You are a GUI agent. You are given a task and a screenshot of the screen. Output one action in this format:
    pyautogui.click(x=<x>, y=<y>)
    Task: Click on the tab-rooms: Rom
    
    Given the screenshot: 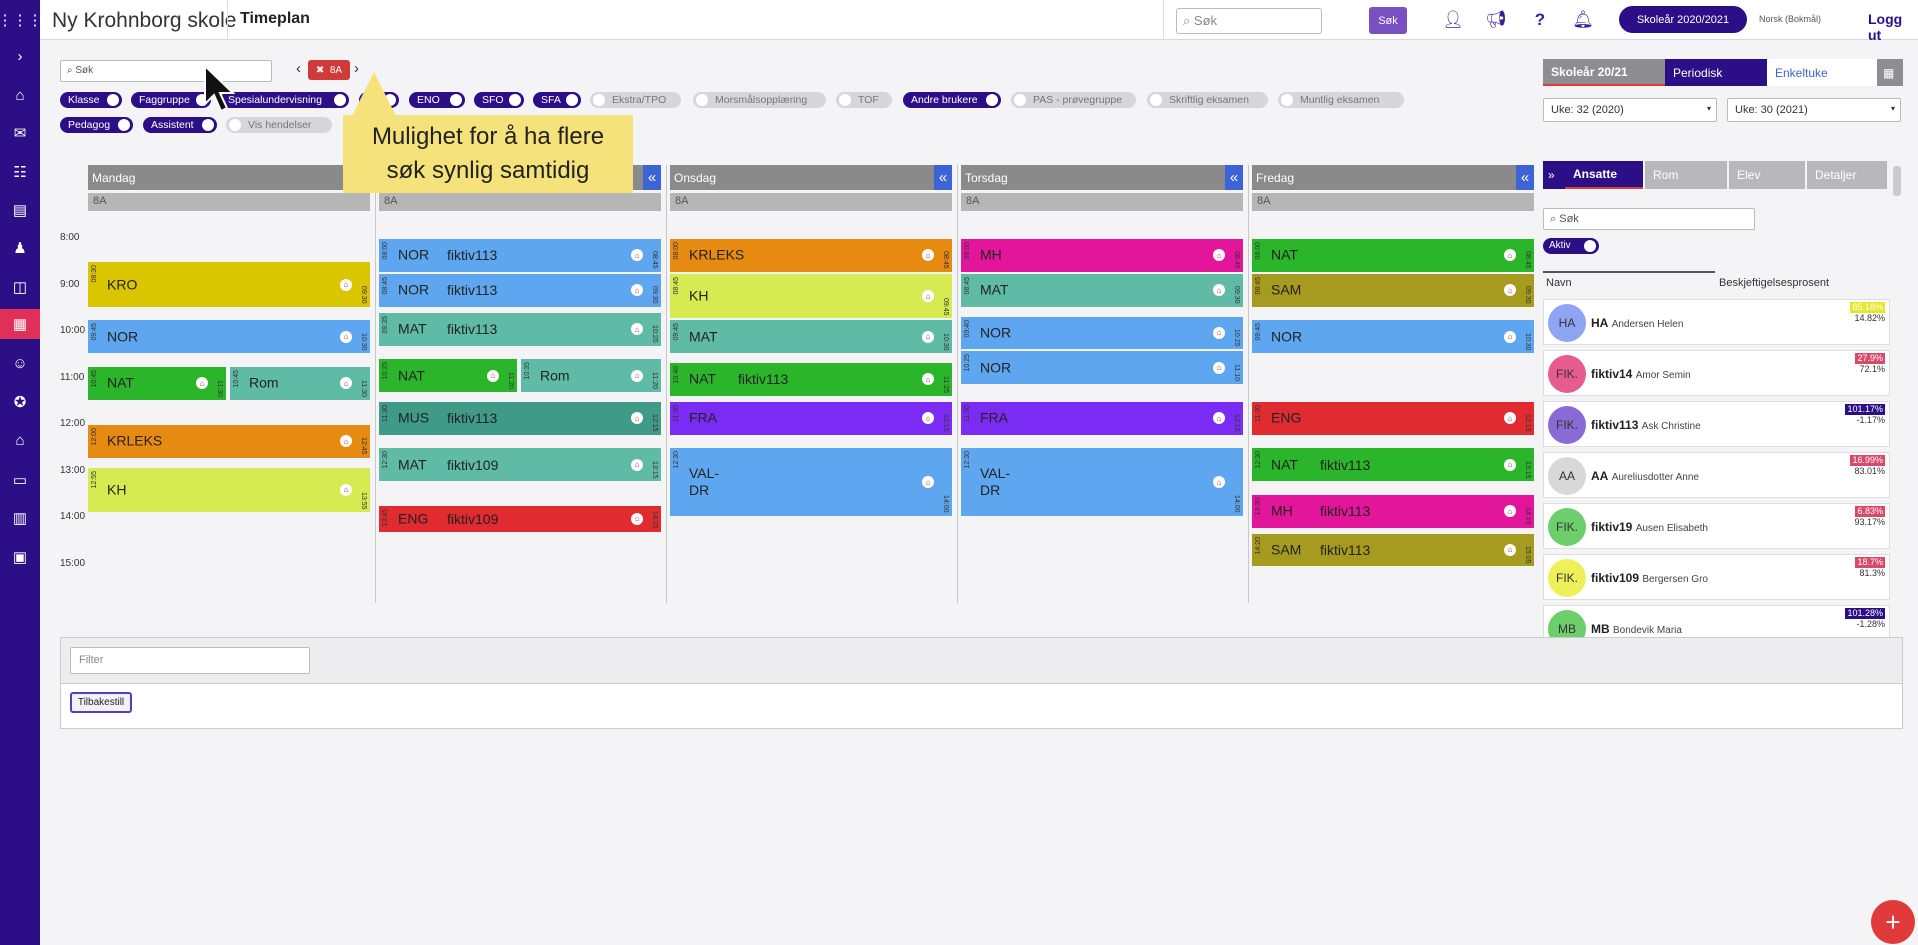 What is the action you would take?
    pyautogui.click(x=1686, y=175)
    